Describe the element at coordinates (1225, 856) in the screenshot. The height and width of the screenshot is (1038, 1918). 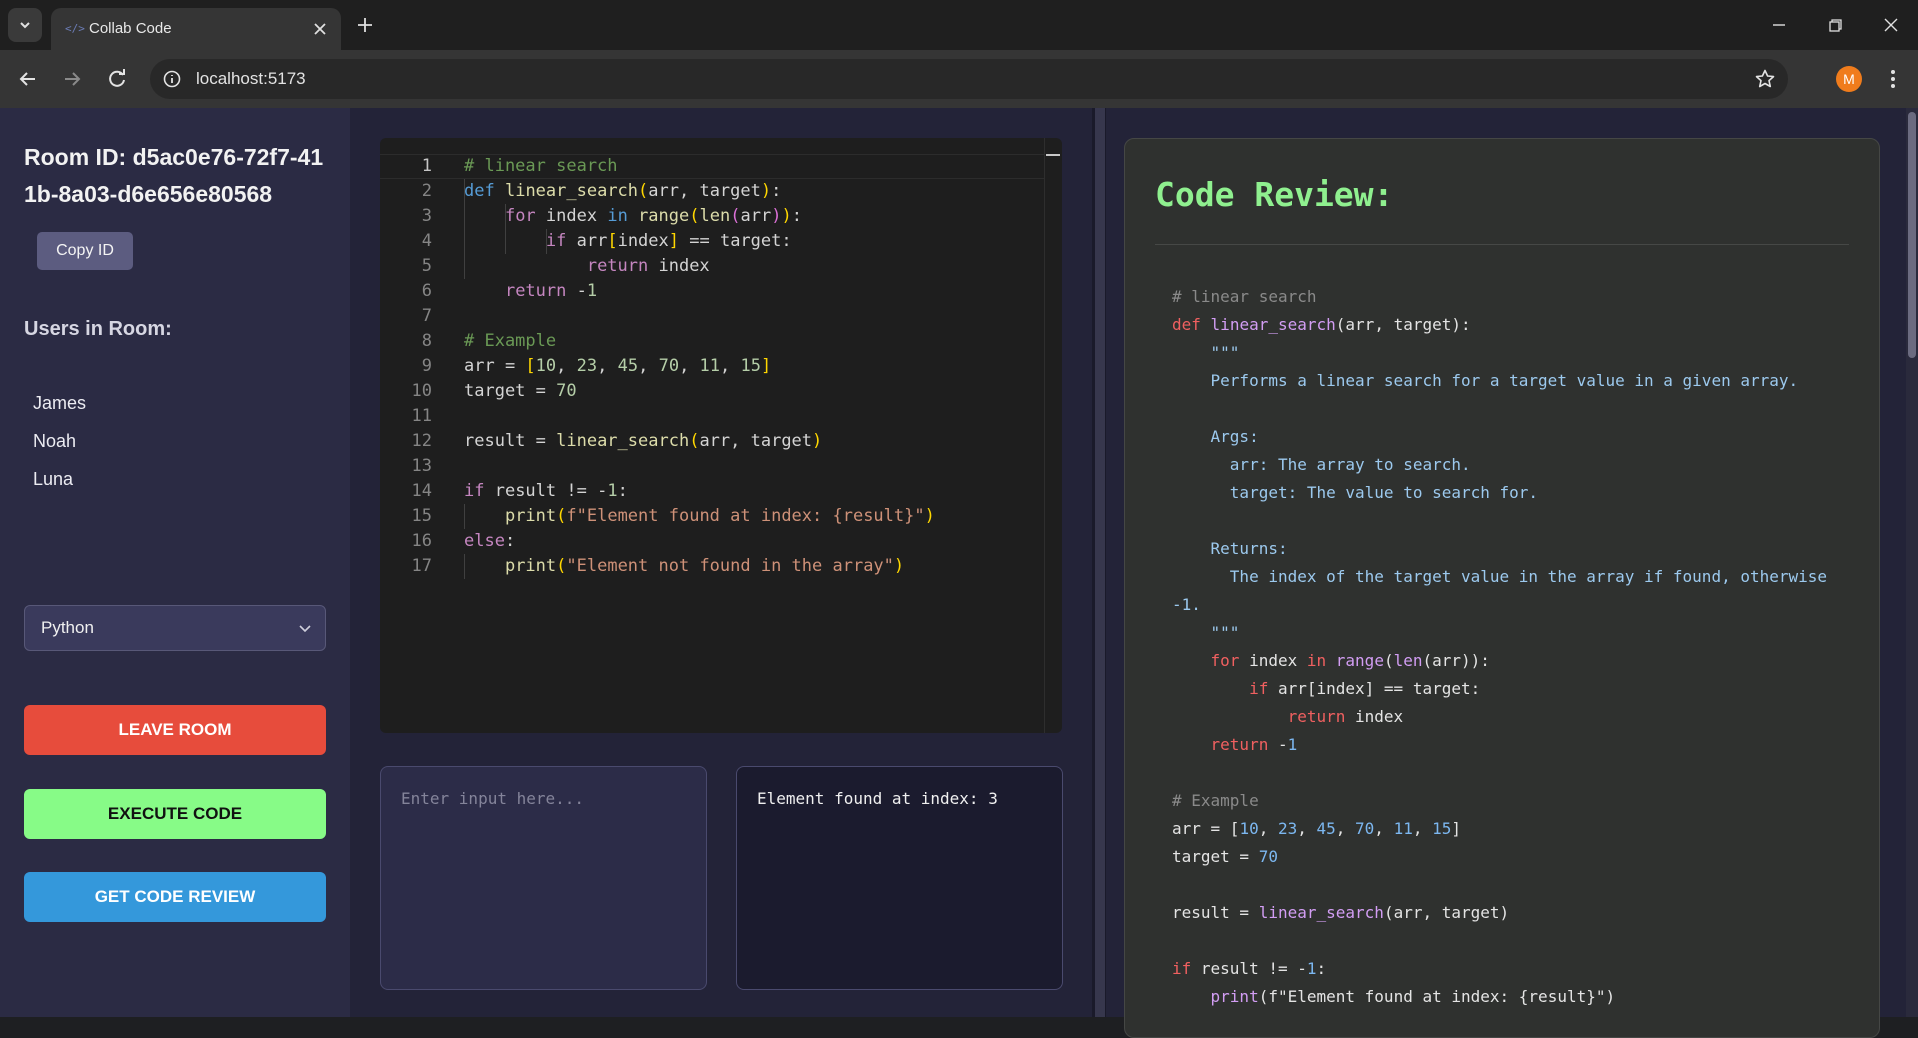
I see `review-code-line: target = 70` at that location.